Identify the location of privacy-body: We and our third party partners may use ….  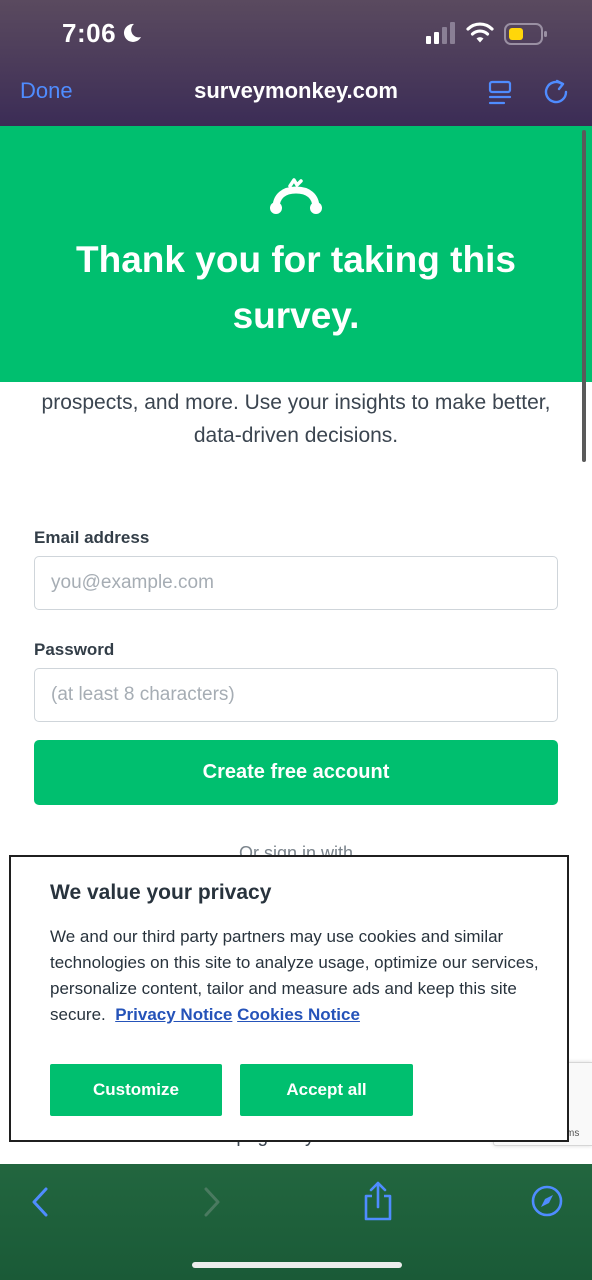
(300, 976).